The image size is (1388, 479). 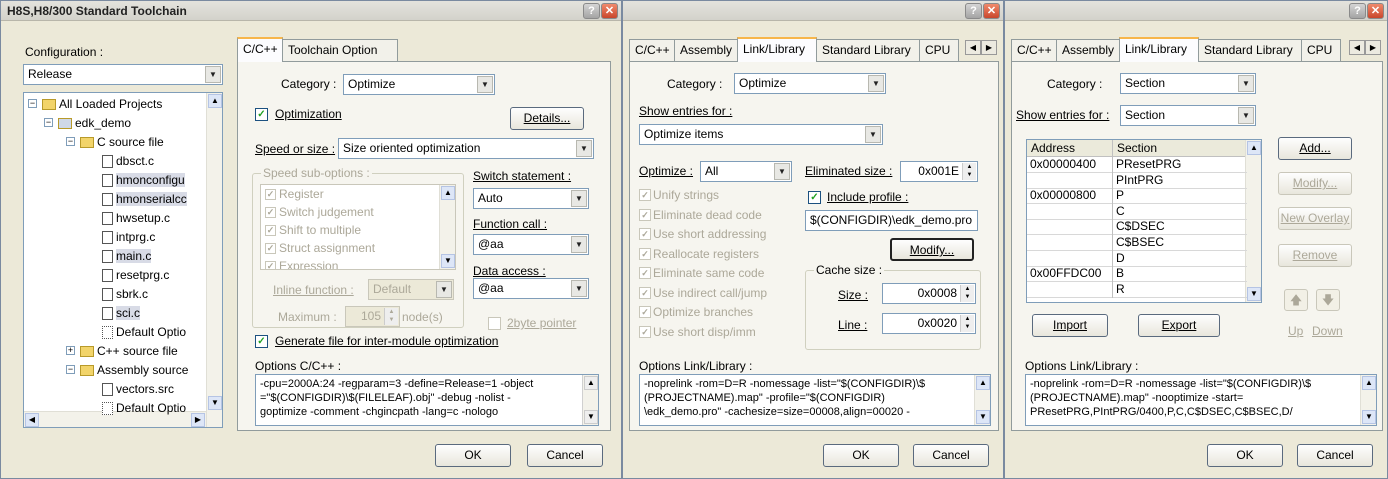 What do you see at coordinates (261, 341) in the screenshot?
I see `generate-file-checkbox: ✓` at bounding box center [261, 341].